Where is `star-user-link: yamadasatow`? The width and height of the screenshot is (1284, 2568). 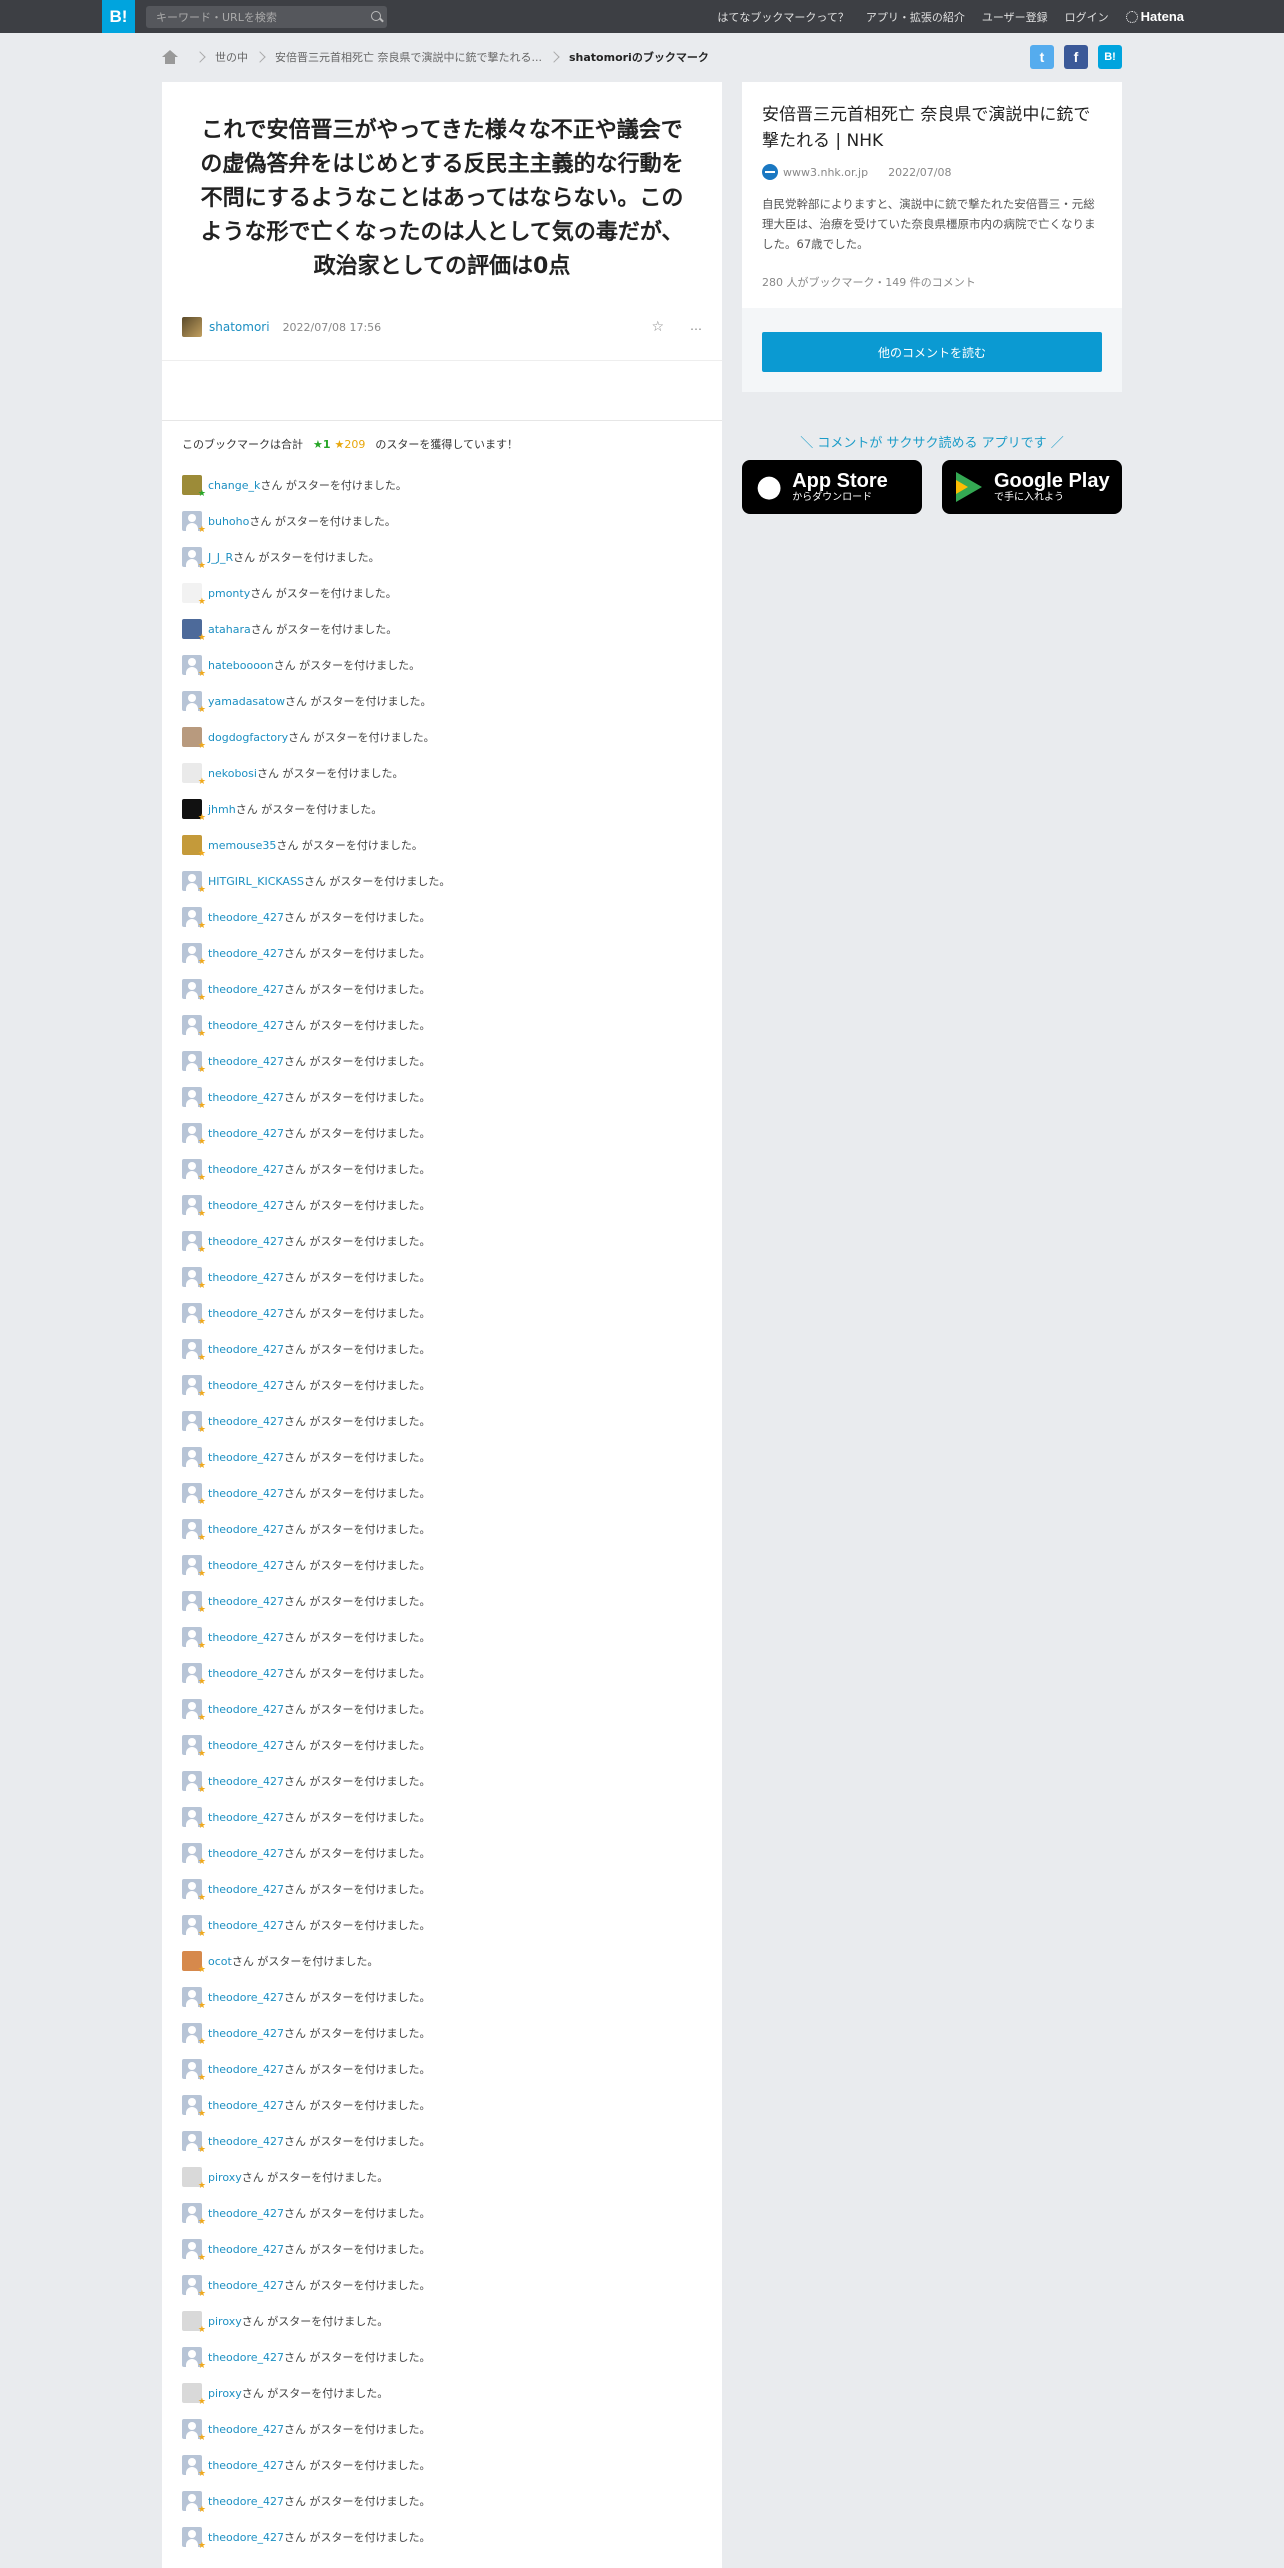
star-user-link: yamadasatow is located at coordinates (246, 701).